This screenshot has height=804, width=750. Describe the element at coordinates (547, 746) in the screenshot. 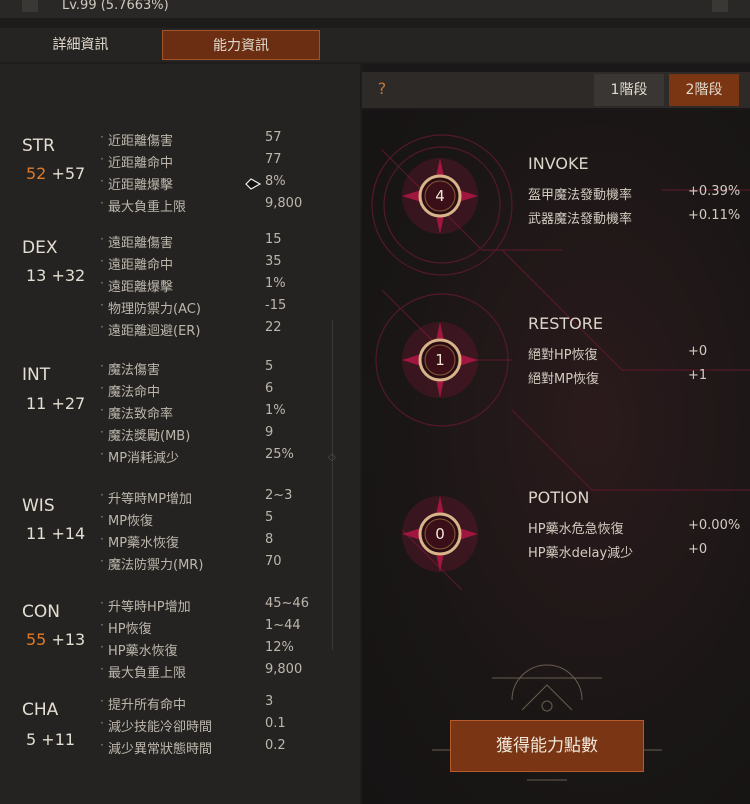

I see `get-ability-points-button: 獲得能力點數` at that location.